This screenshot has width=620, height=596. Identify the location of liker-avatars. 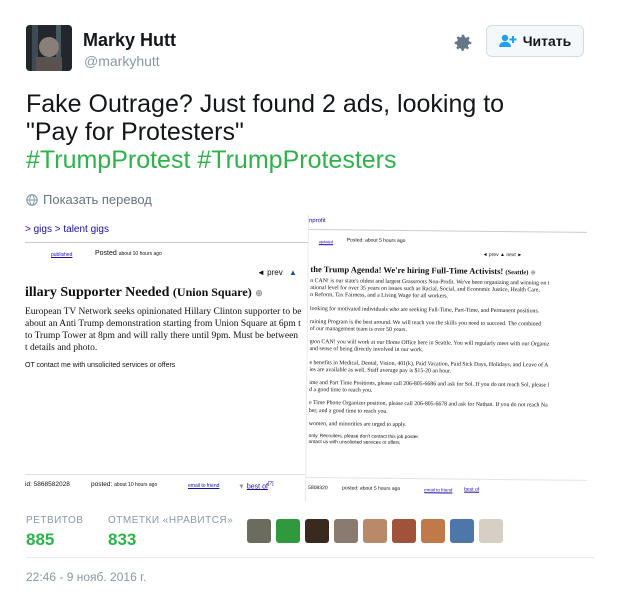
(375, 531).